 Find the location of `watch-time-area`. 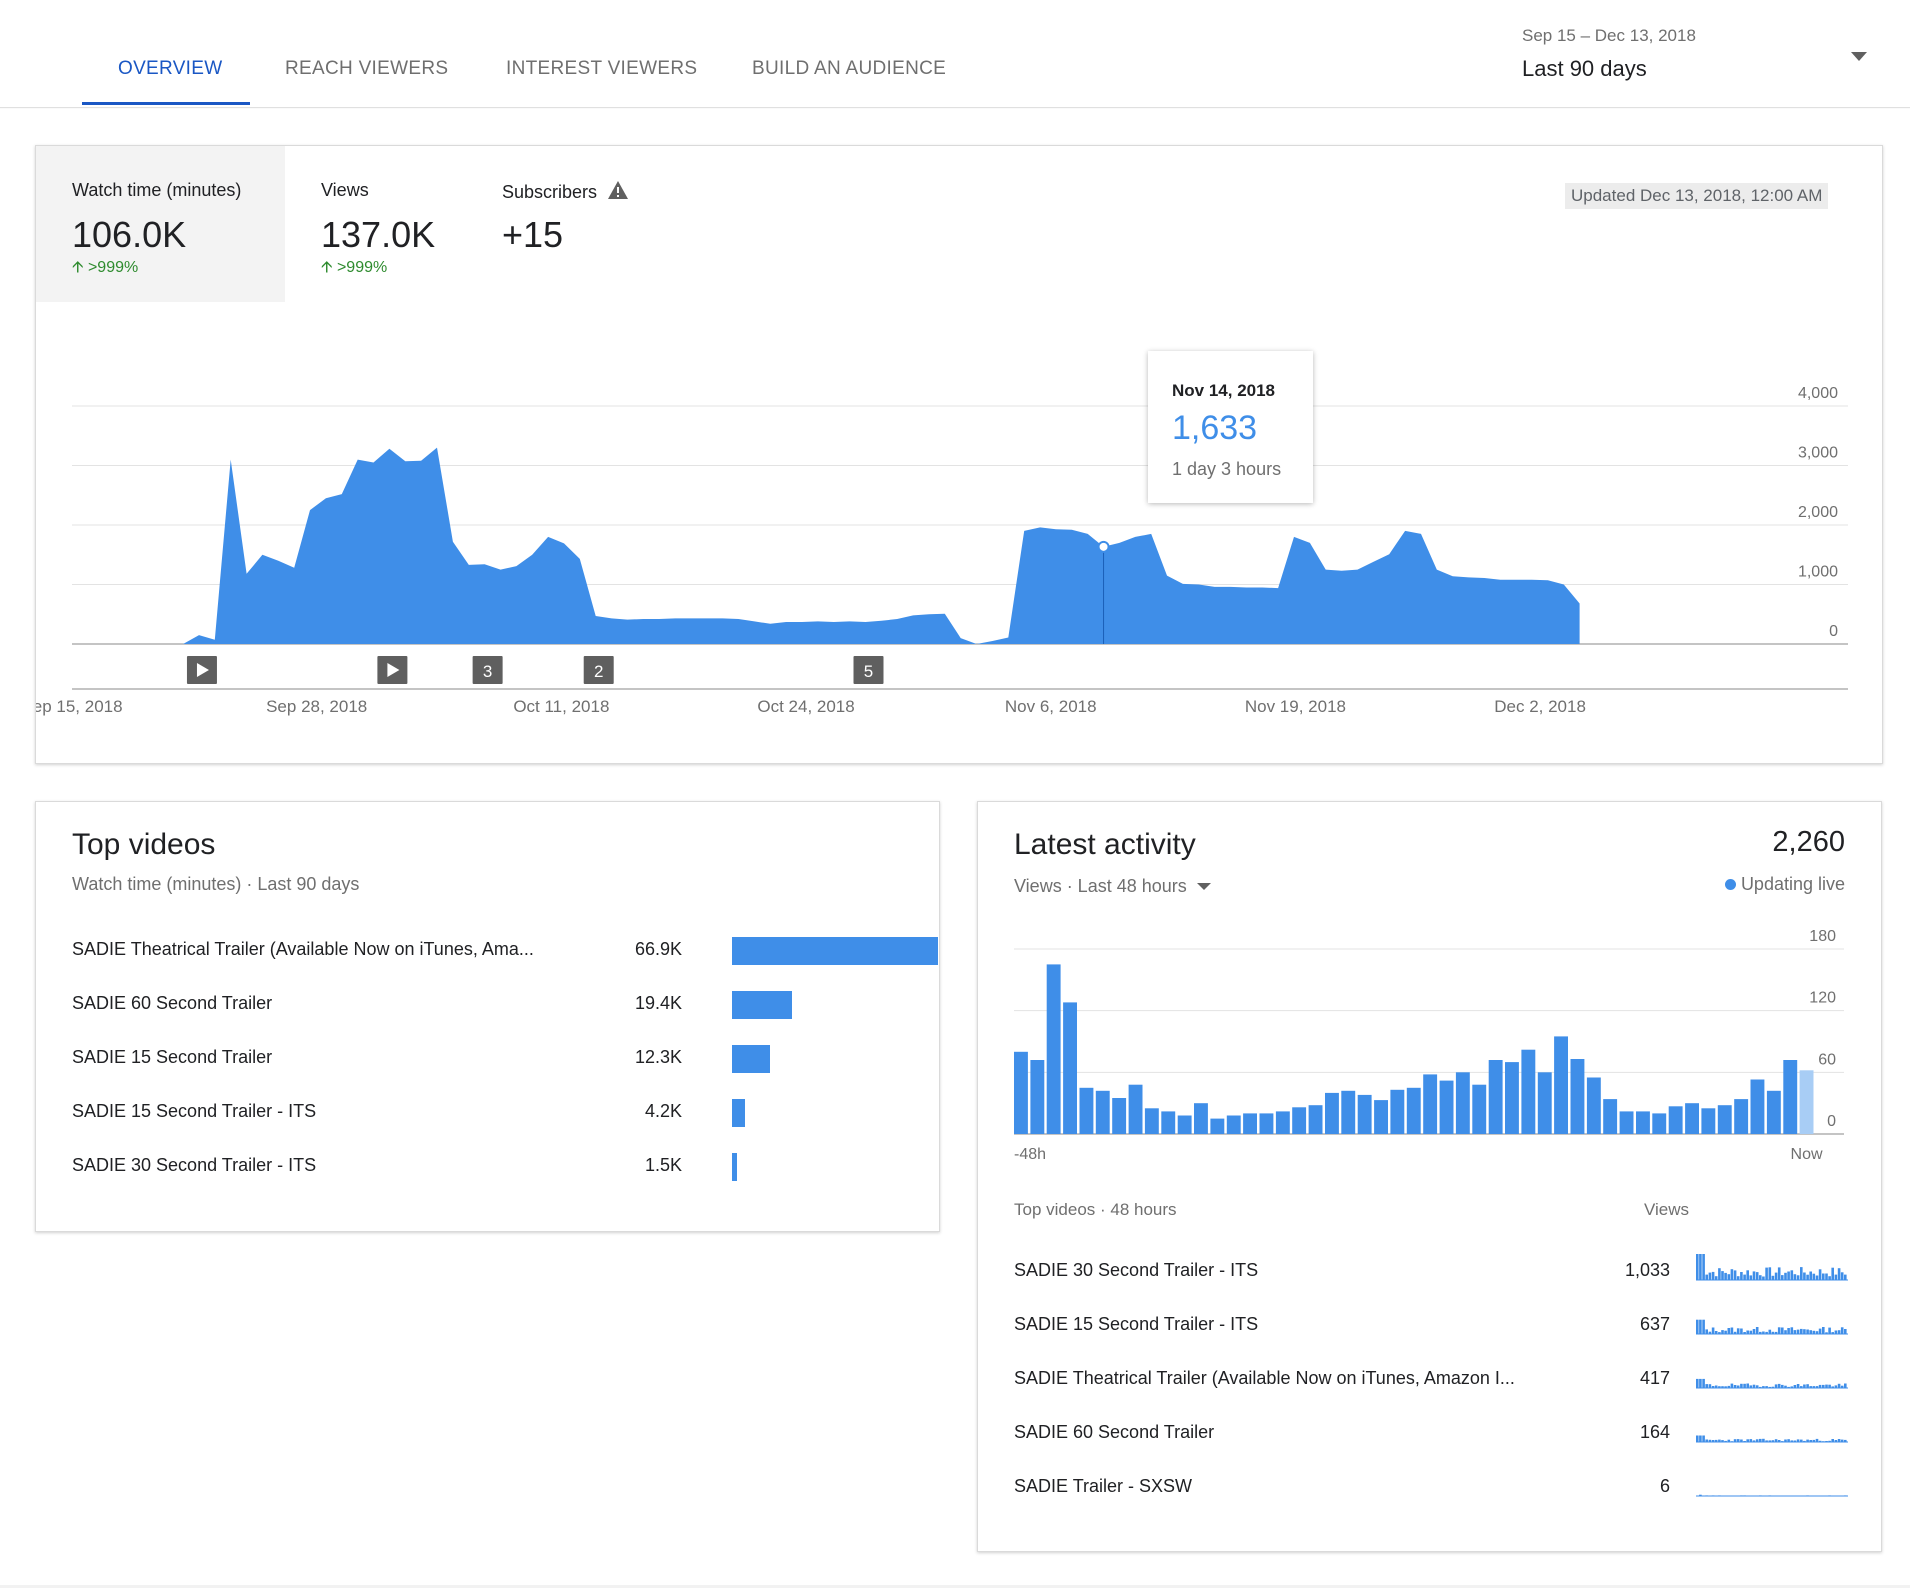

watch-time-area is located at coordinates (826, 545).